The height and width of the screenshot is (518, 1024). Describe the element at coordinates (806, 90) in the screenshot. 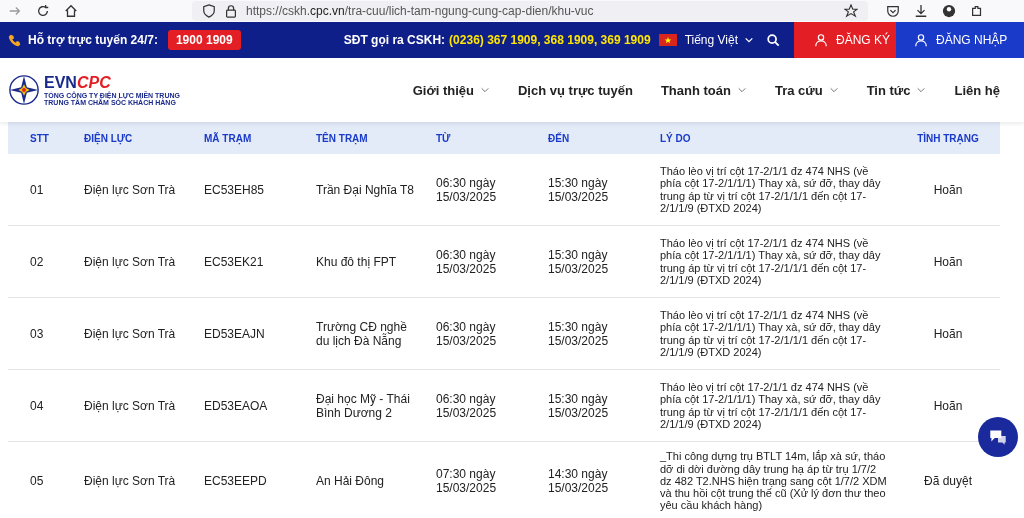

I see `nav-item: Tra cứu` at that location.